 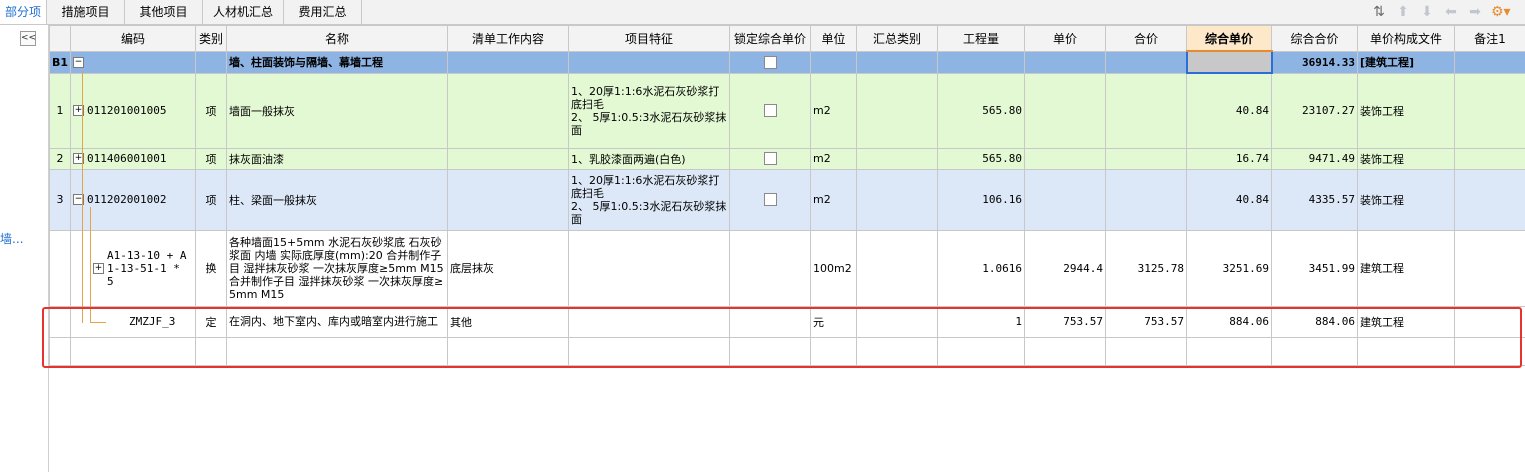 What do you see at coordinates (60, 38) in the screenshot?
I see `col-header-index` at bounding box center [60, 38].